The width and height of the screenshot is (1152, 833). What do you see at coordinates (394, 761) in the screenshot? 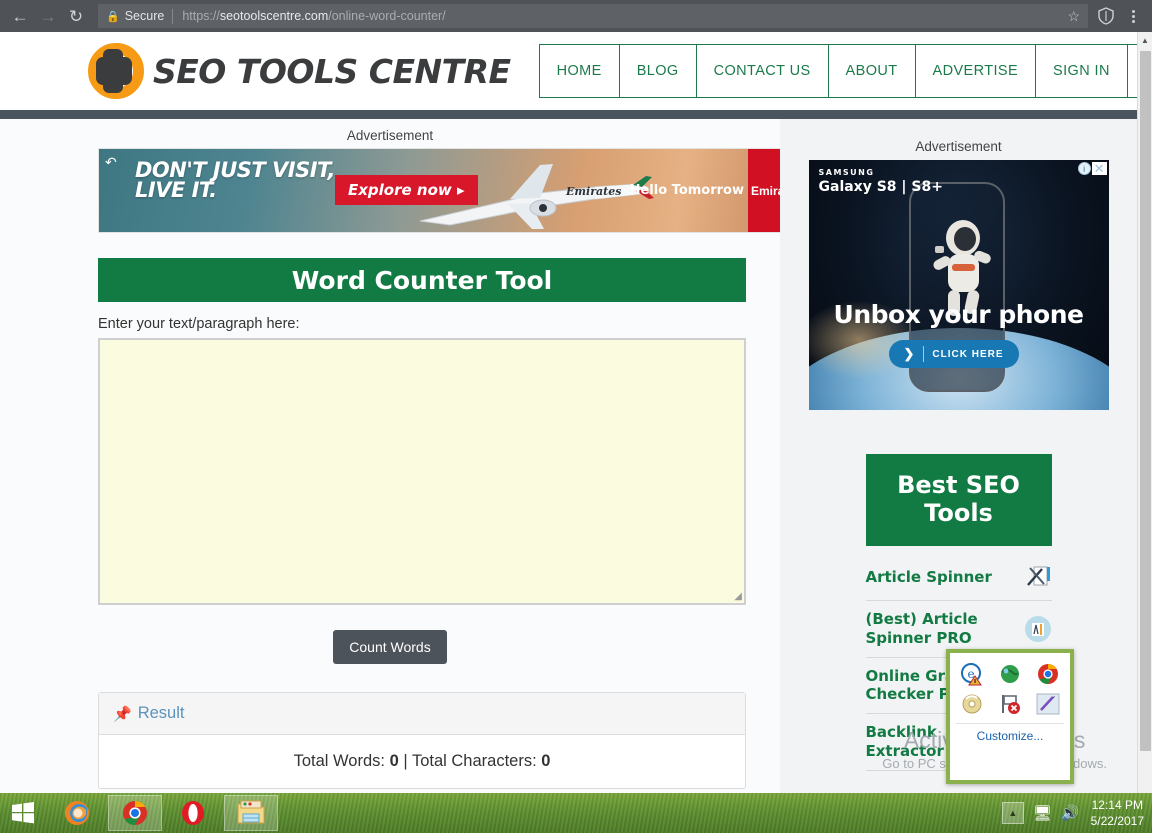
I see `total-words-value: 0` at bounding box center [394, 761].